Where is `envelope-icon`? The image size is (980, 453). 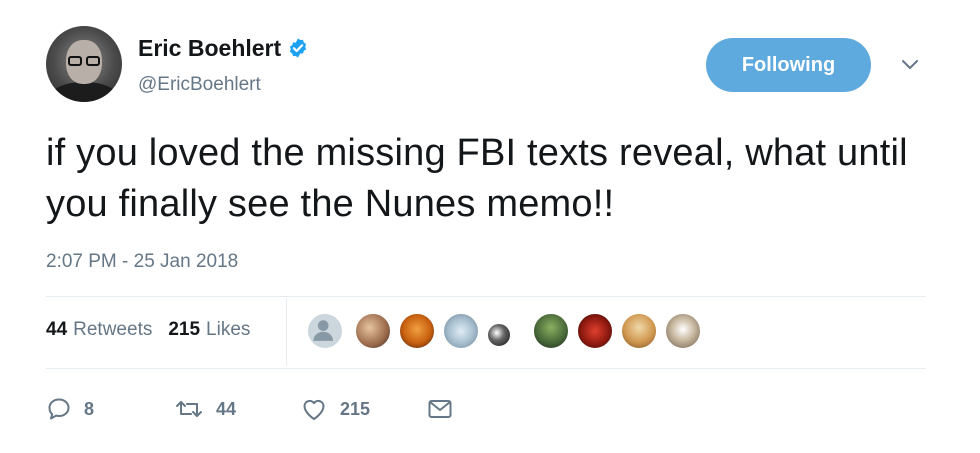 envelope-icon is located at coordinates (440, 409).